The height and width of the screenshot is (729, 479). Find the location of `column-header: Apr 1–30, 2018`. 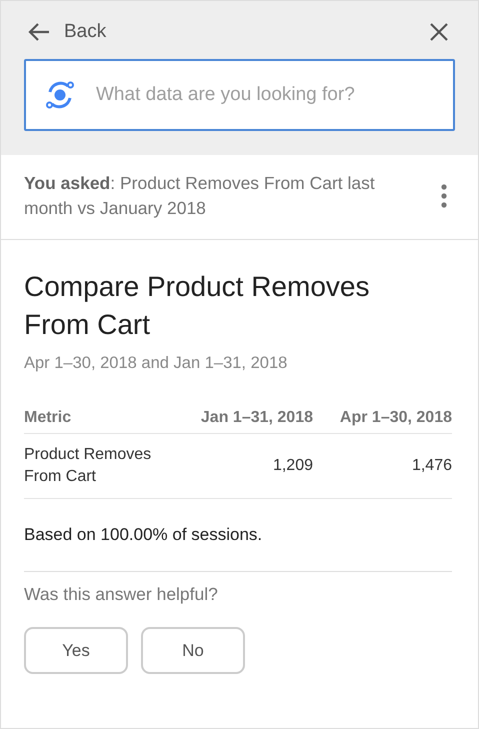

column-header: Apr 1–30, 2018 is located at coordinates (382, 421).